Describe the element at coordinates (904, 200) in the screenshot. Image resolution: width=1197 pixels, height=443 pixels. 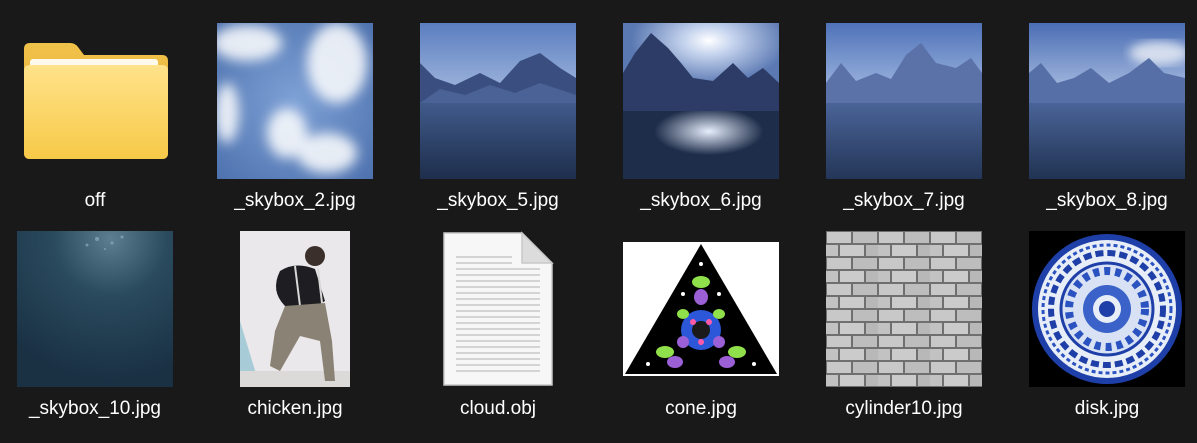
I see `file-name: _skybox_7.jpg` at that location.